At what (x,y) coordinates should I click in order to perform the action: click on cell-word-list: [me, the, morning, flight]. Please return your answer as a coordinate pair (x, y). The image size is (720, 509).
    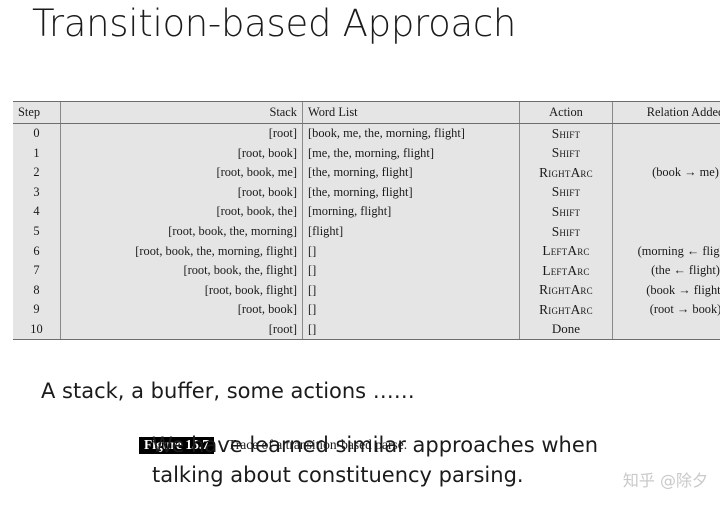
    Looking at the image, I should click on (411, 153).